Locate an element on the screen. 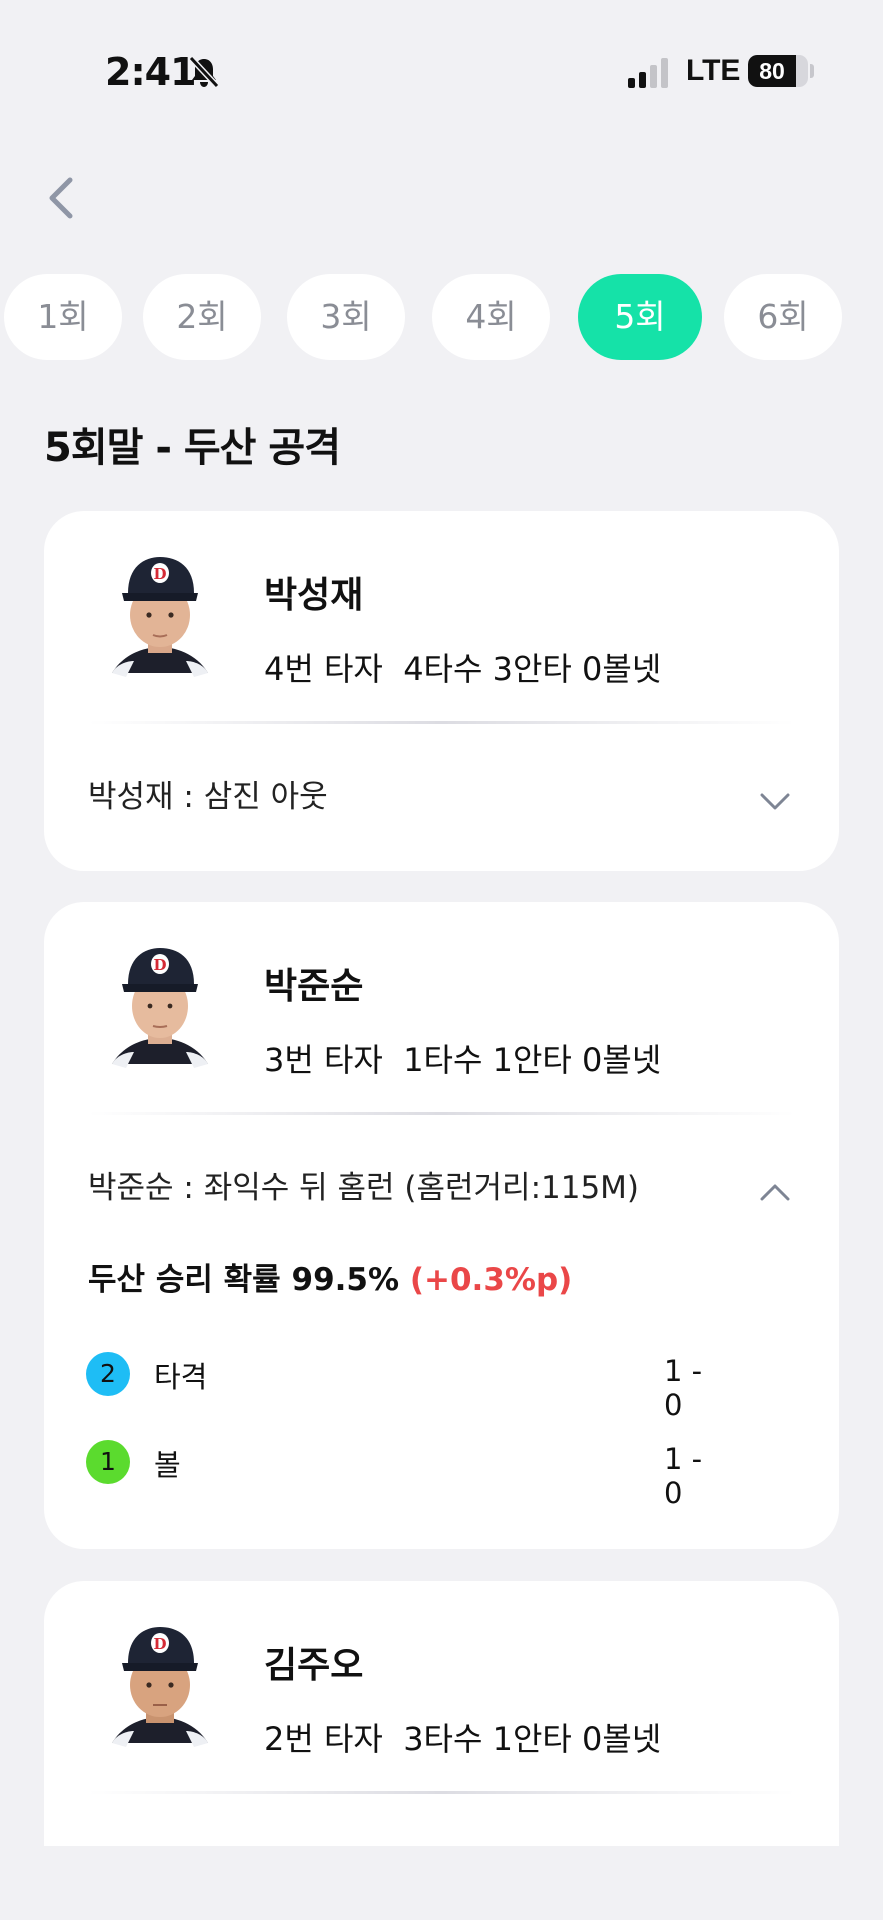 This screenshot has height=1920, width=883. scroll-clip-area is located at coordinates (441, 1883).